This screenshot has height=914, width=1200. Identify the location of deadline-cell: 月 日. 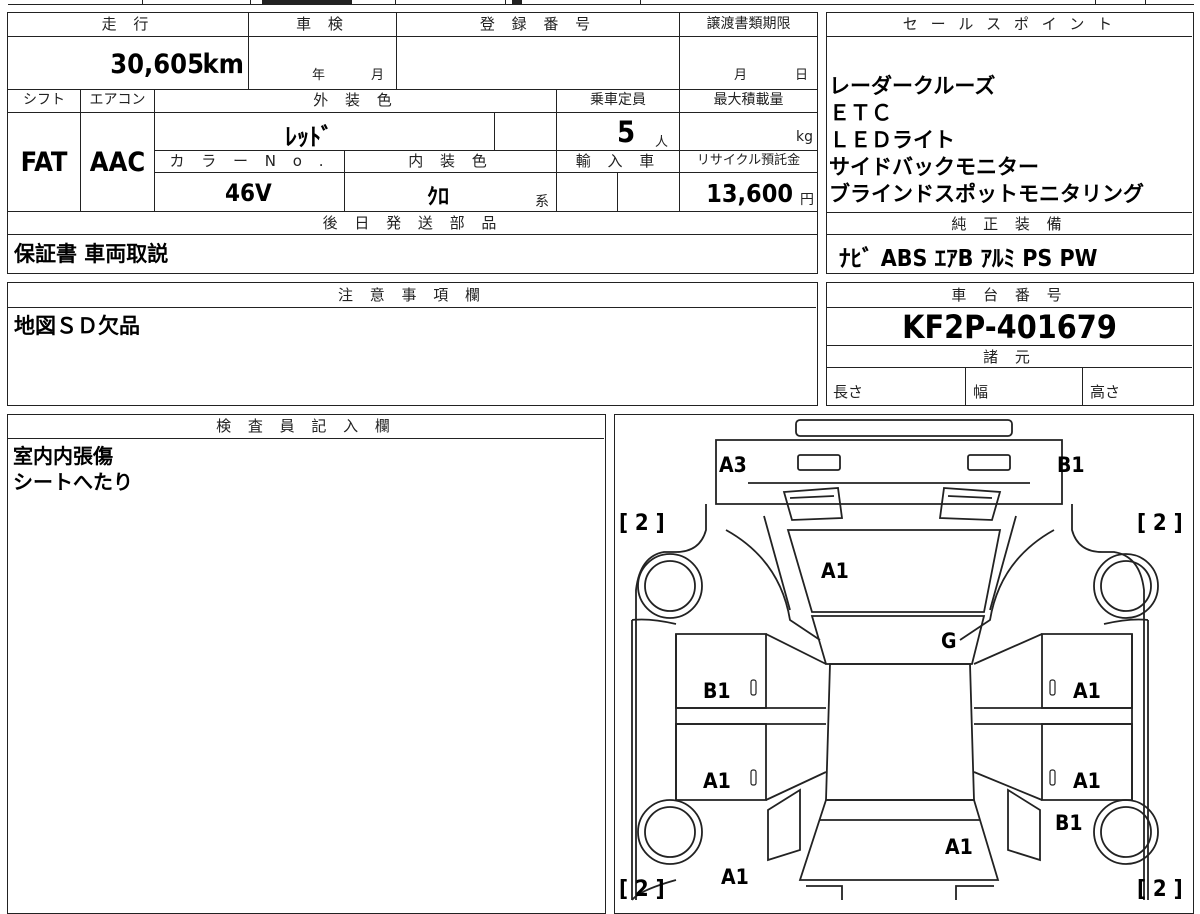
(748, 63).